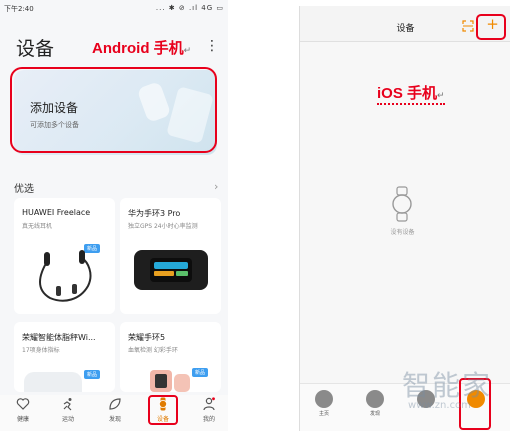 Image resolution: width=510 pixels, height=431 pixels. Describe the element at coordinates (209, 404) in the screenshot. I see `person-icon` at that location.